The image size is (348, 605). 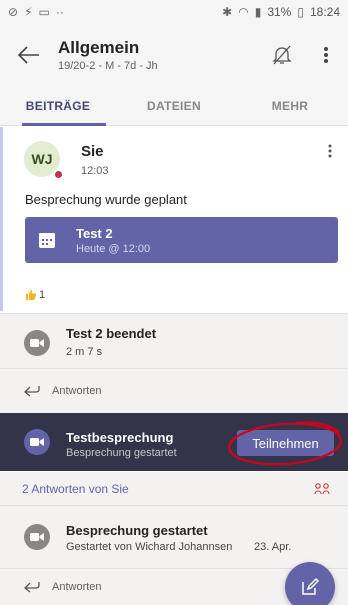 I want to click on compose-icon, so click(x=311, y=586).